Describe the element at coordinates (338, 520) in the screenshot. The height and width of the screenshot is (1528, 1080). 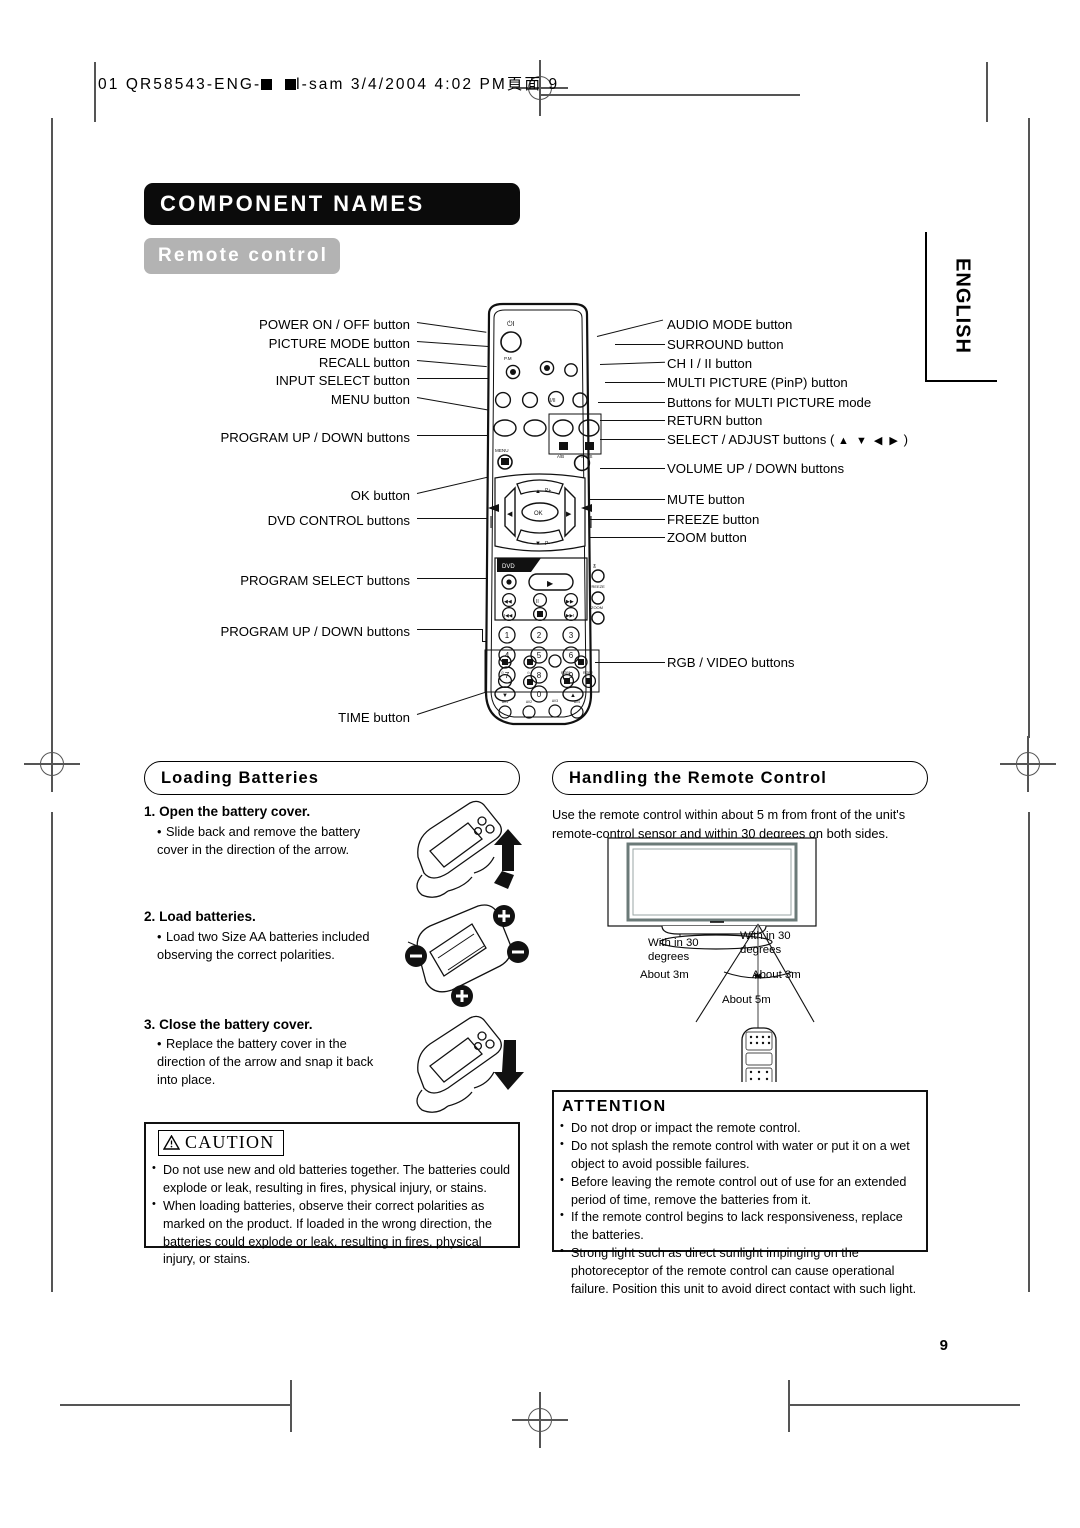
I see `callout-dvd-control: DVD CONTROL buttons` at that location.